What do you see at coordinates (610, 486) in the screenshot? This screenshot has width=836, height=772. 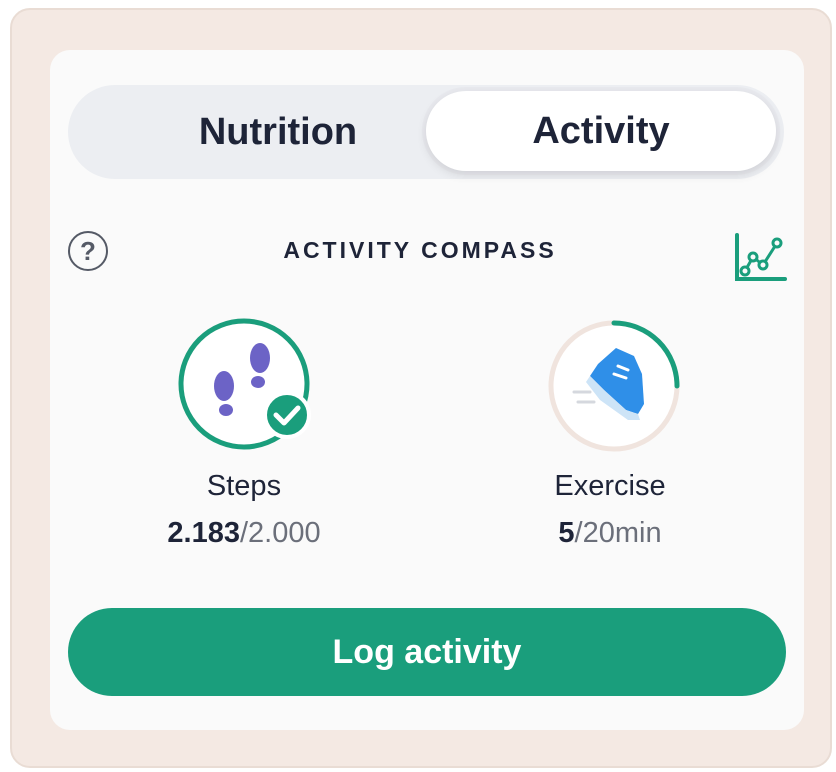 I see `exercise-label: Exercise` at bounding box center [610, 486].